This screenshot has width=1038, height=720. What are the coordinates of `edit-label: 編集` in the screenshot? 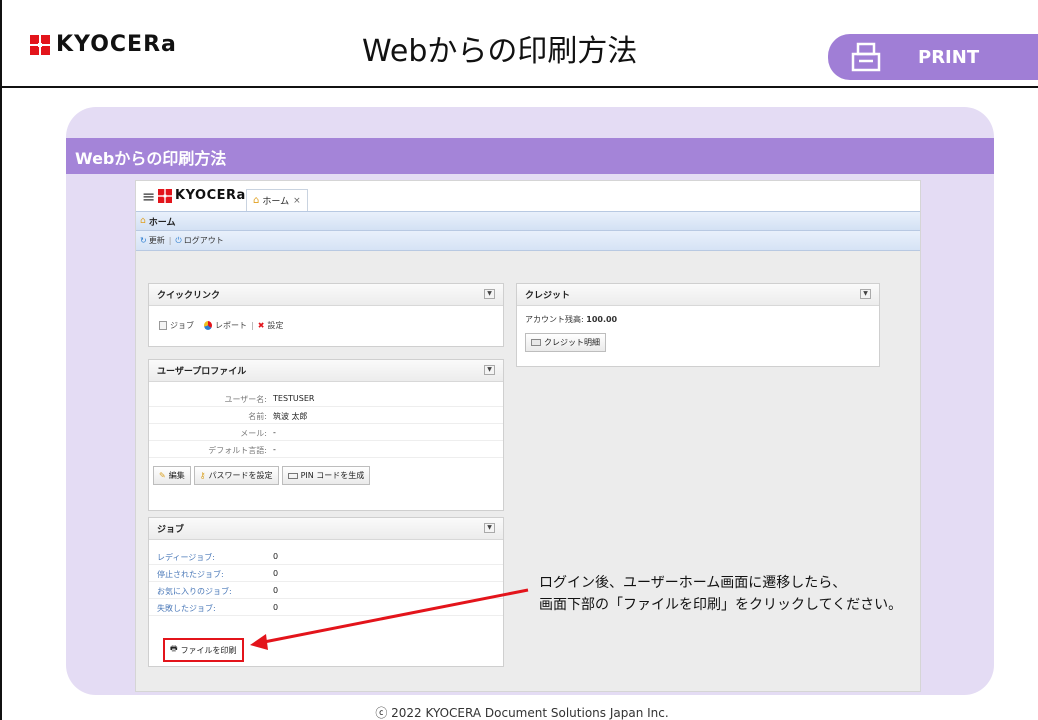 It's located at (176, 475).